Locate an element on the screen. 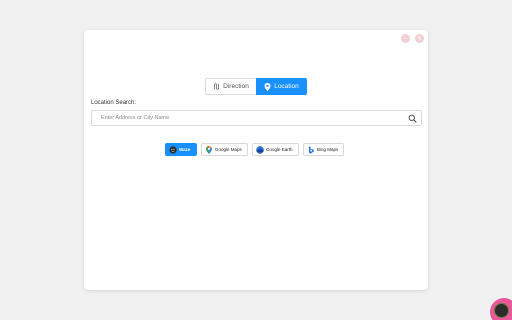 The image size is (512, 320). bing-icon is located at coordinates (311, 149).